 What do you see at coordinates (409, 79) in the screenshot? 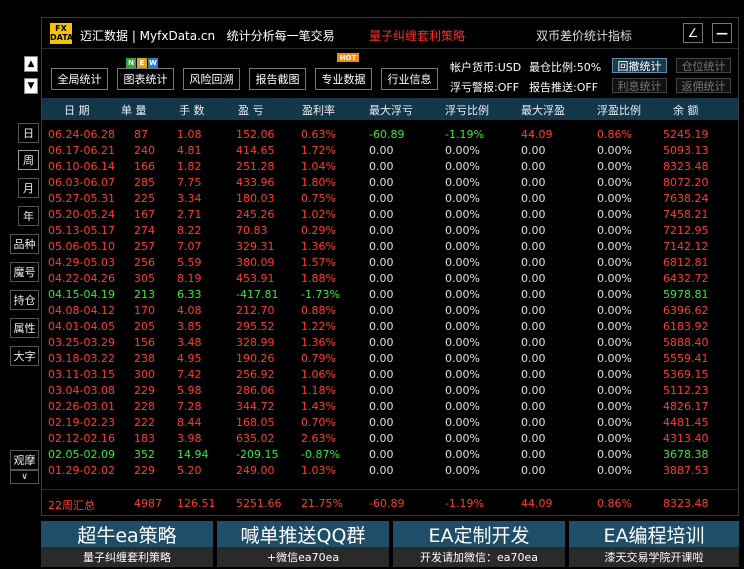
I see `industry-info-button: 行业信息` at bounding box center [409, 79].